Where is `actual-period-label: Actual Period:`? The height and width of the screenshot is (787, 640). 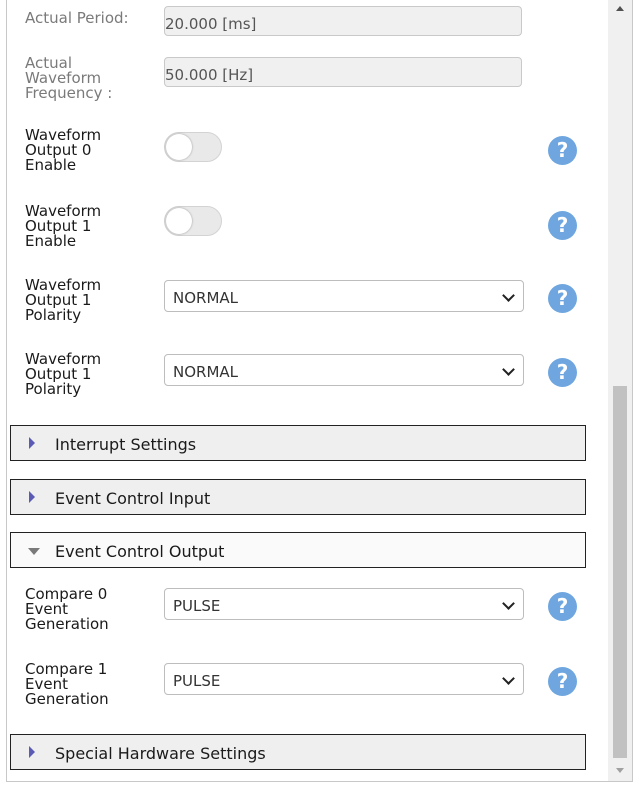
actual-period-label: Actual Period: is located at coordinates (77, 18).